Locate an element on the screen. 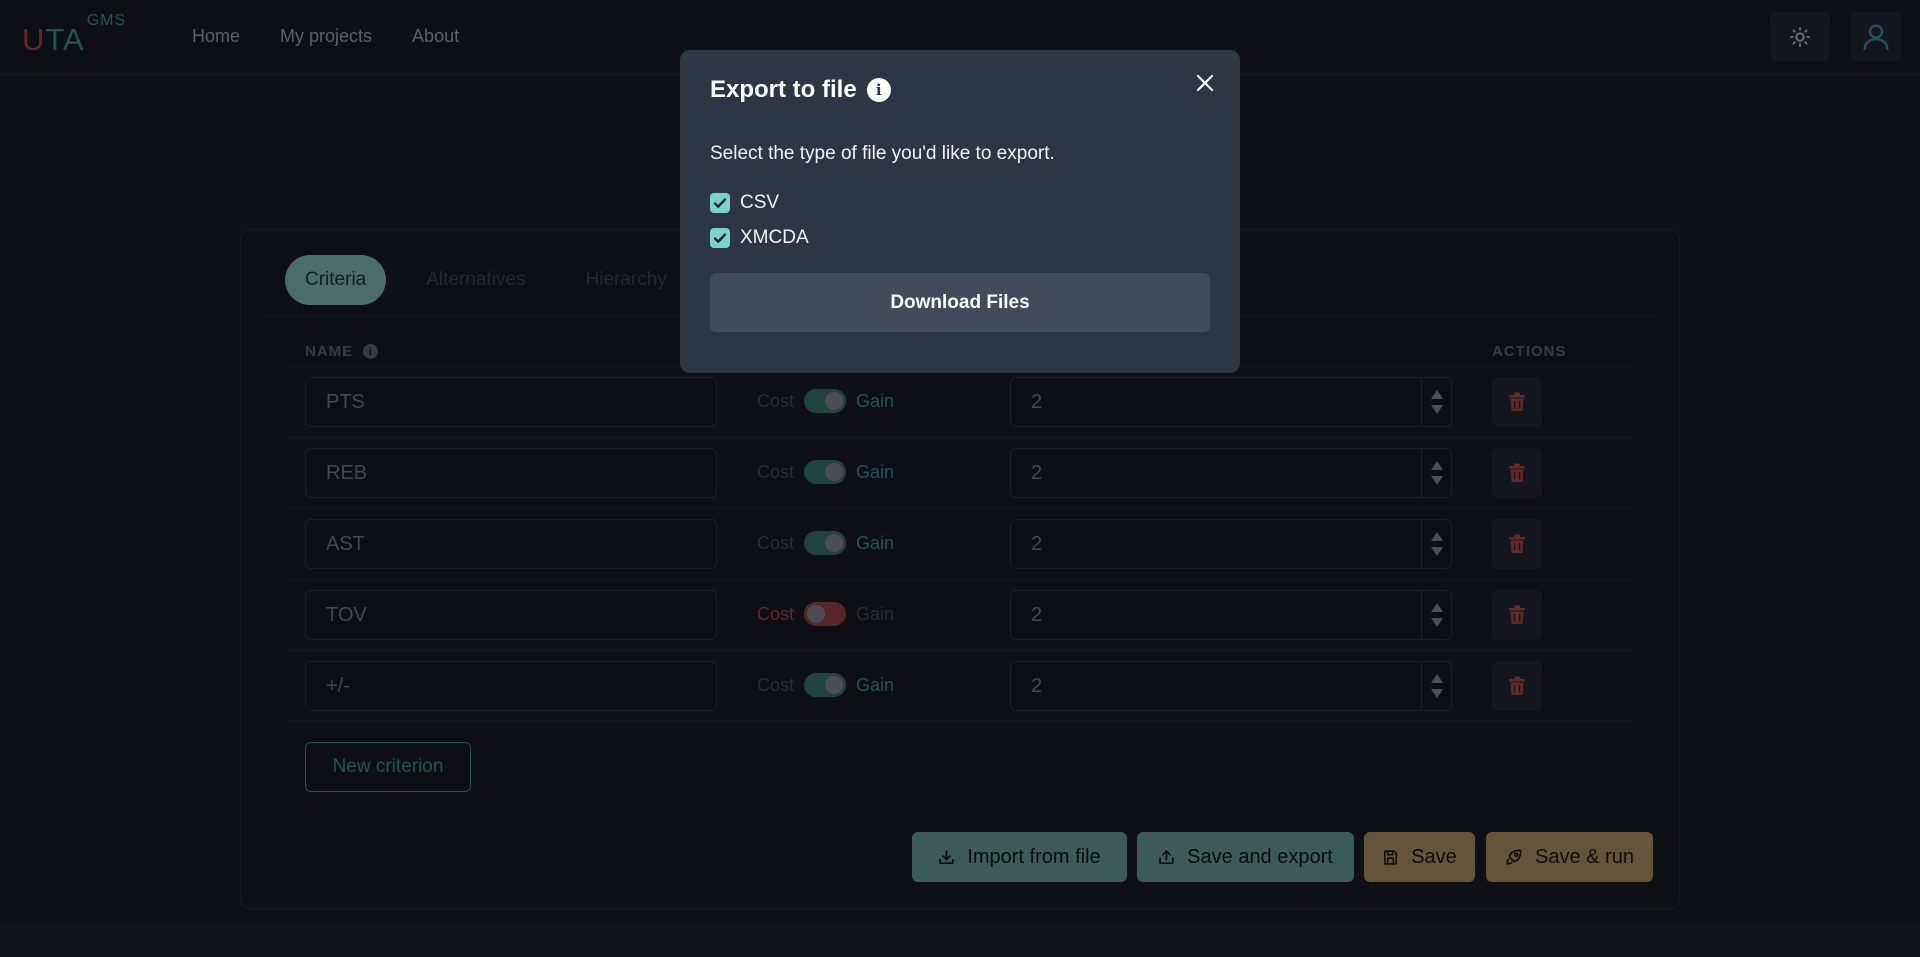 The height and width of the screenshot is (957, 1920). xmcda-option: XMCDA is located at coordinates (759, 238).